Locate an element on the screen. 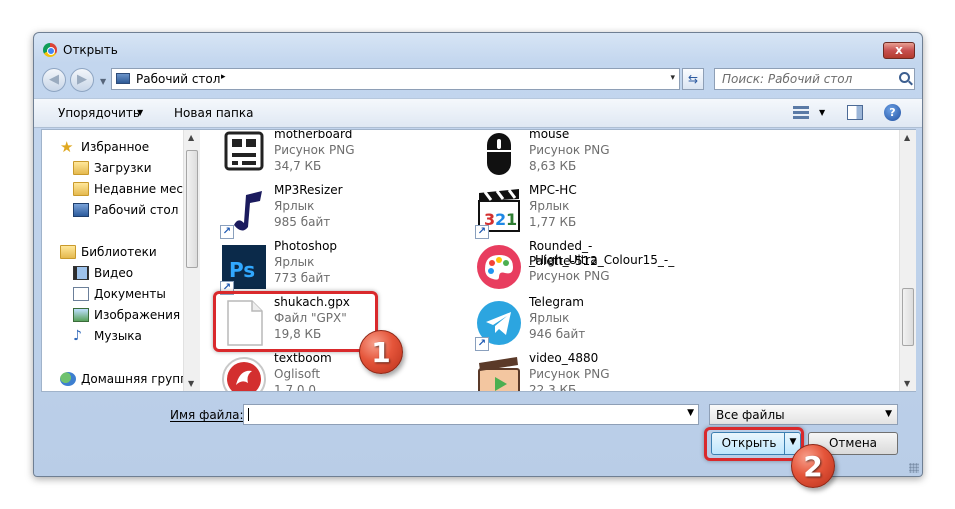  text-caret is located at coordinates (248, 414).